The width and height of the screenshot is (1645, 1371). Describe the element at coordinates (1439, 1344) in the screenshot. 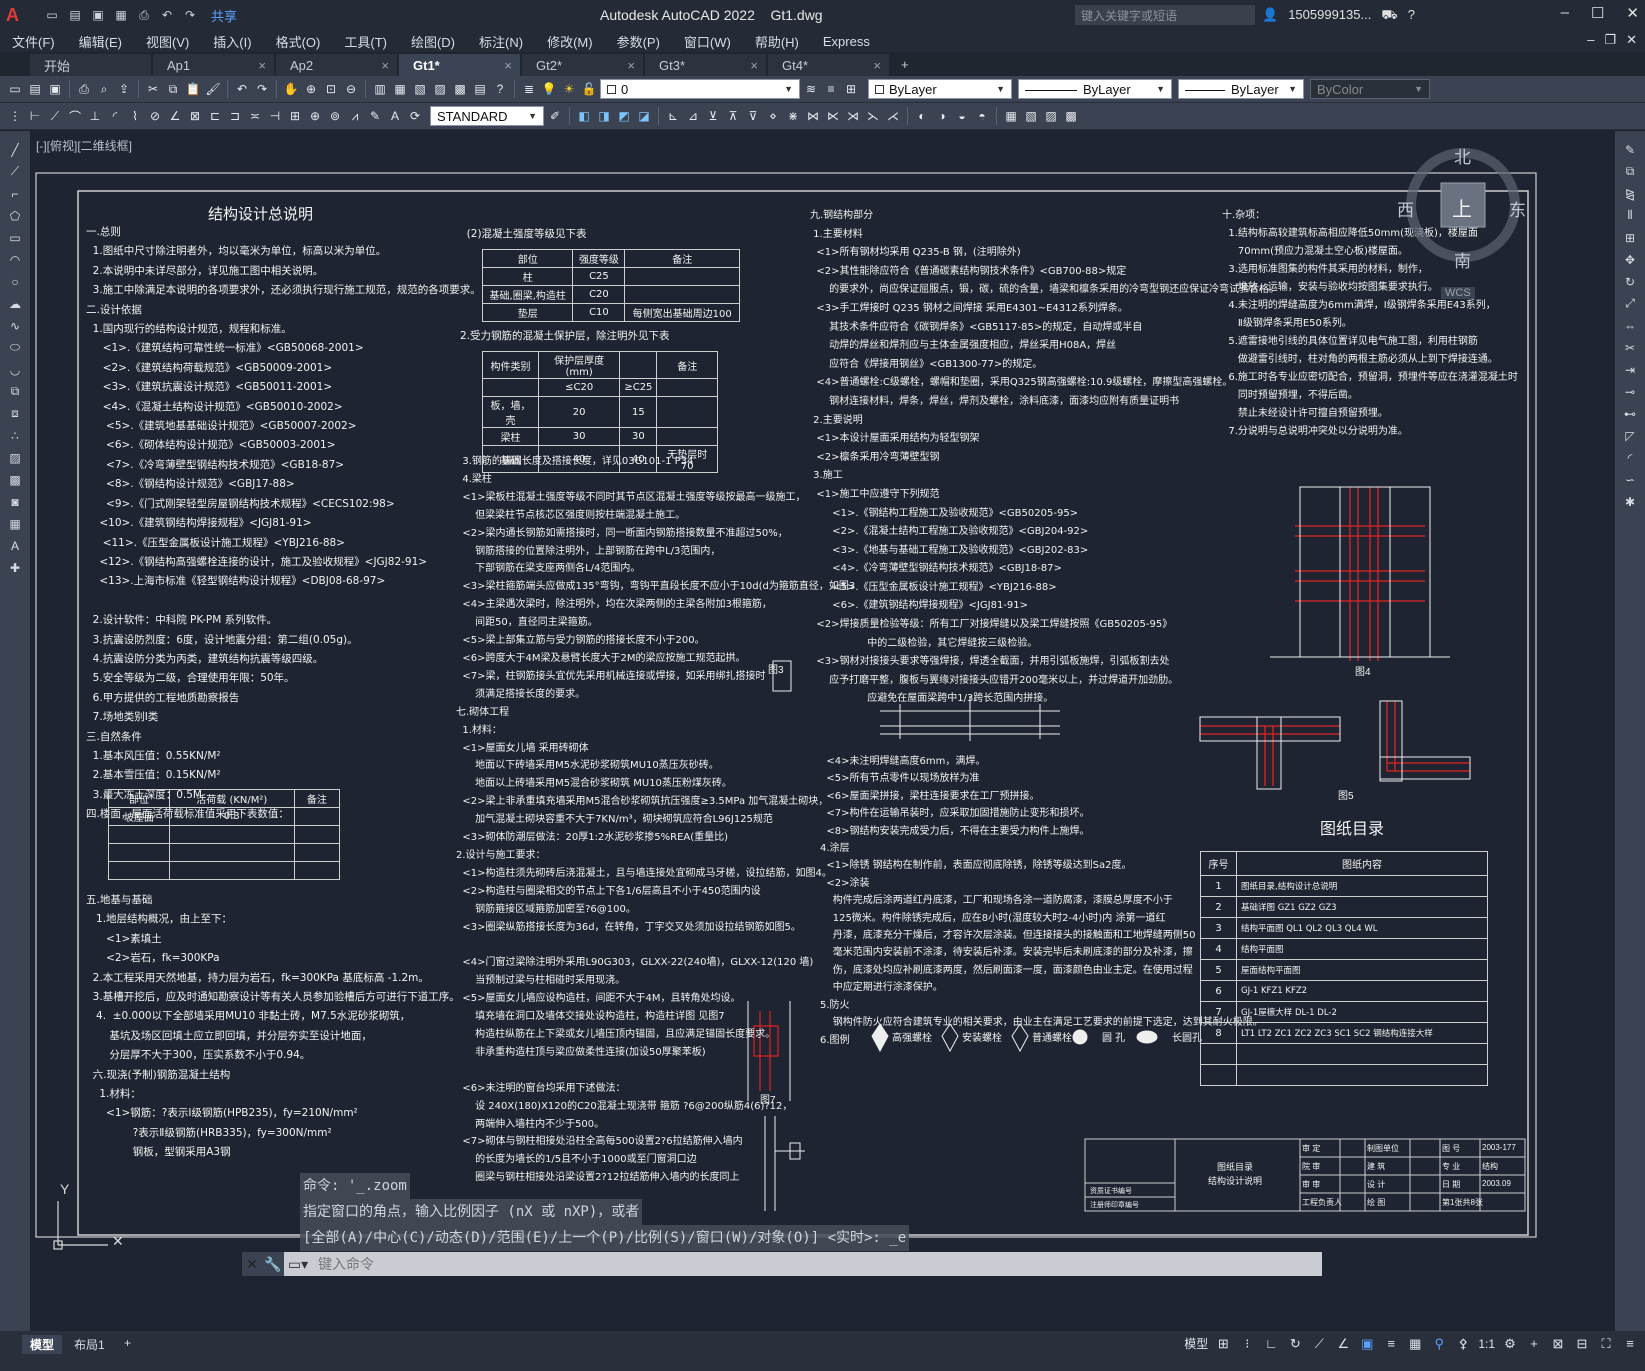

I see `annotation-visibility-icon: ⚲` at that location.